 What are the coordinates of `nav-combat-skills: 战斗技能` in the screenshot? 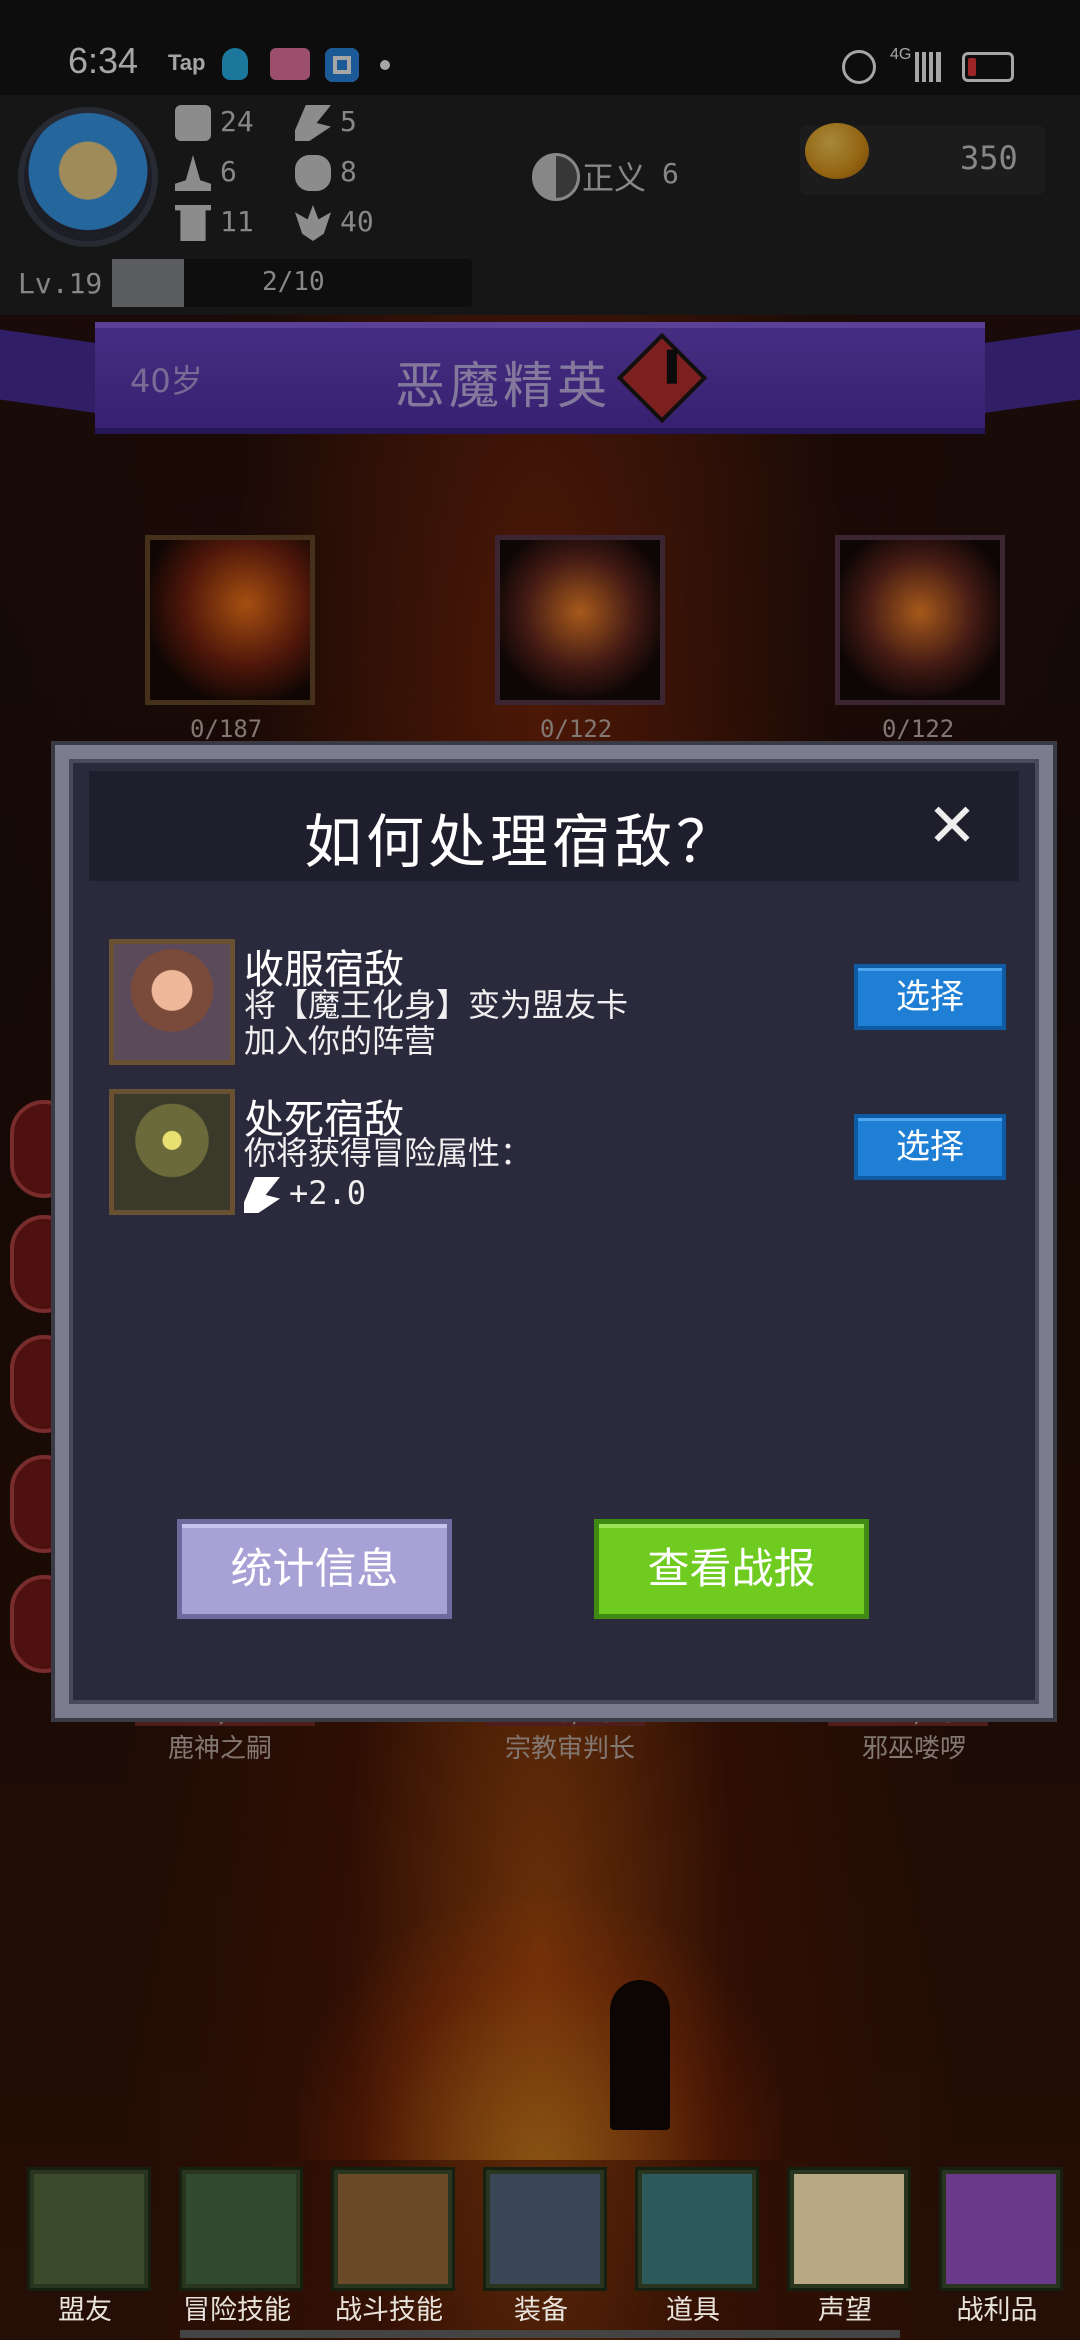 It's located at (389, 2245).